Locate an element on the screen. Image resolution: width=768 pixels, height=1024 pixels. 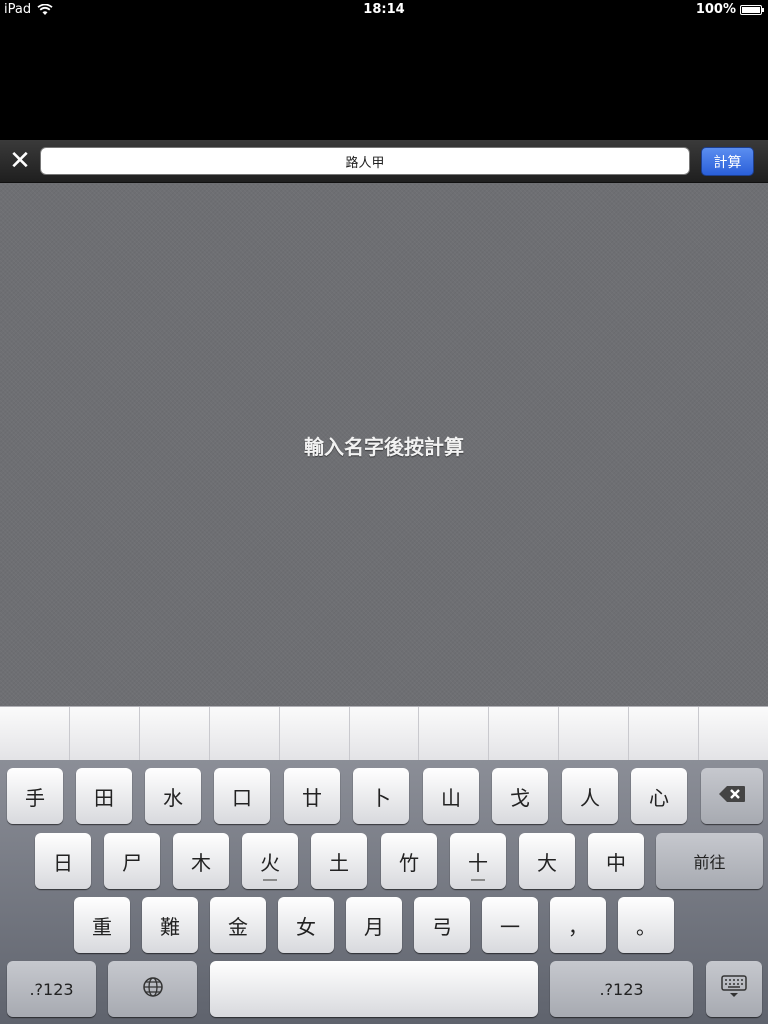
candidate-bar is located at coordinates (384, 733).